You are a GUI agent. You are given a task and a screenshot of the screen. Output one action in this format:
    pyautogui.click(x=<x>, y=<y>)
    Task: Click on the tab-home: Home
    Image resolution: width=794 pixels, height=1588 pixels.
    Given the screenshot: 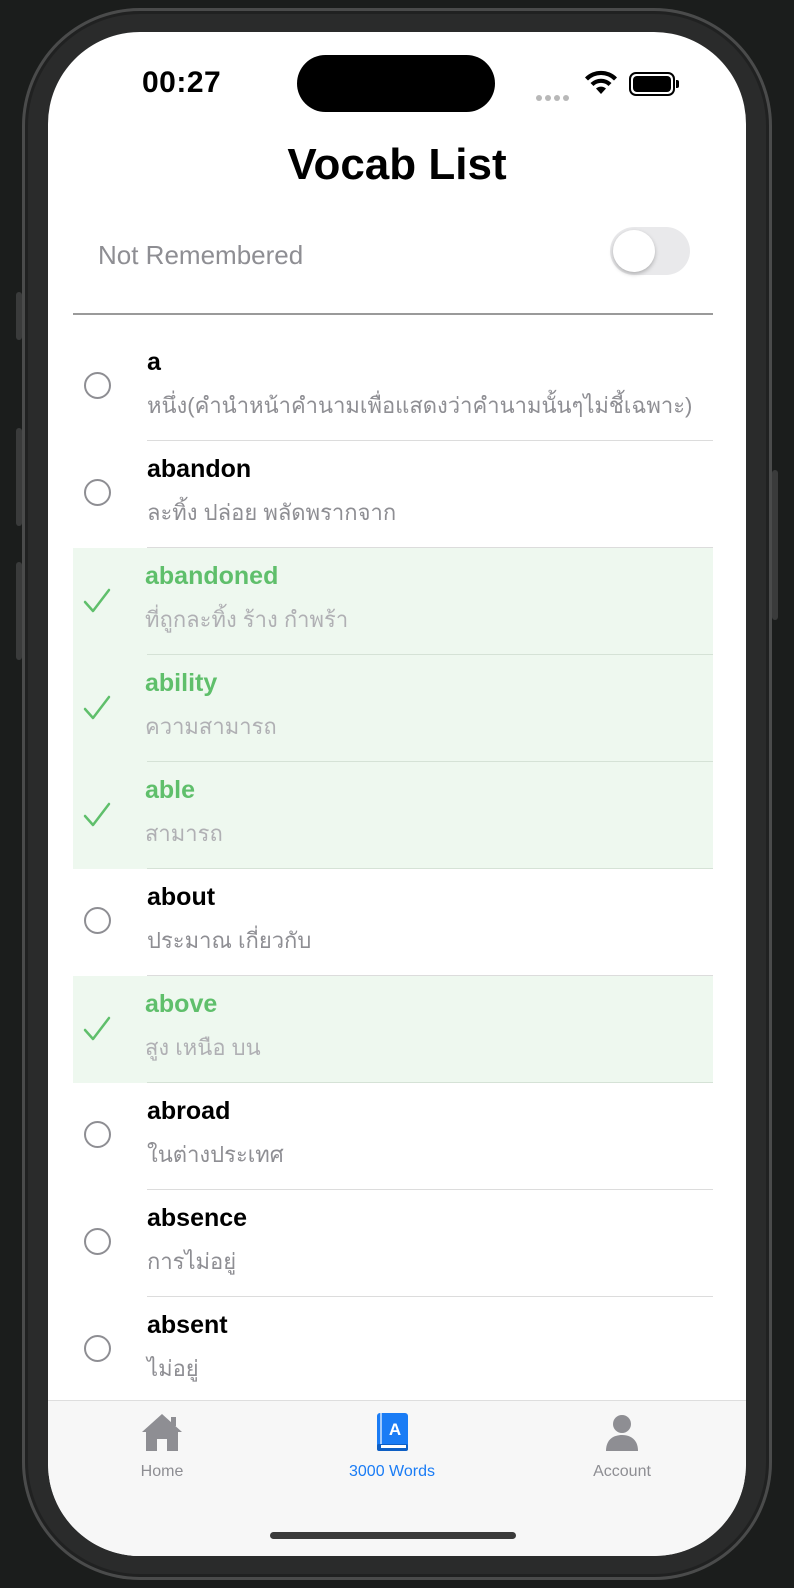 What is the action you would take?
    pyautogui.click(x=162, y=1446)
    